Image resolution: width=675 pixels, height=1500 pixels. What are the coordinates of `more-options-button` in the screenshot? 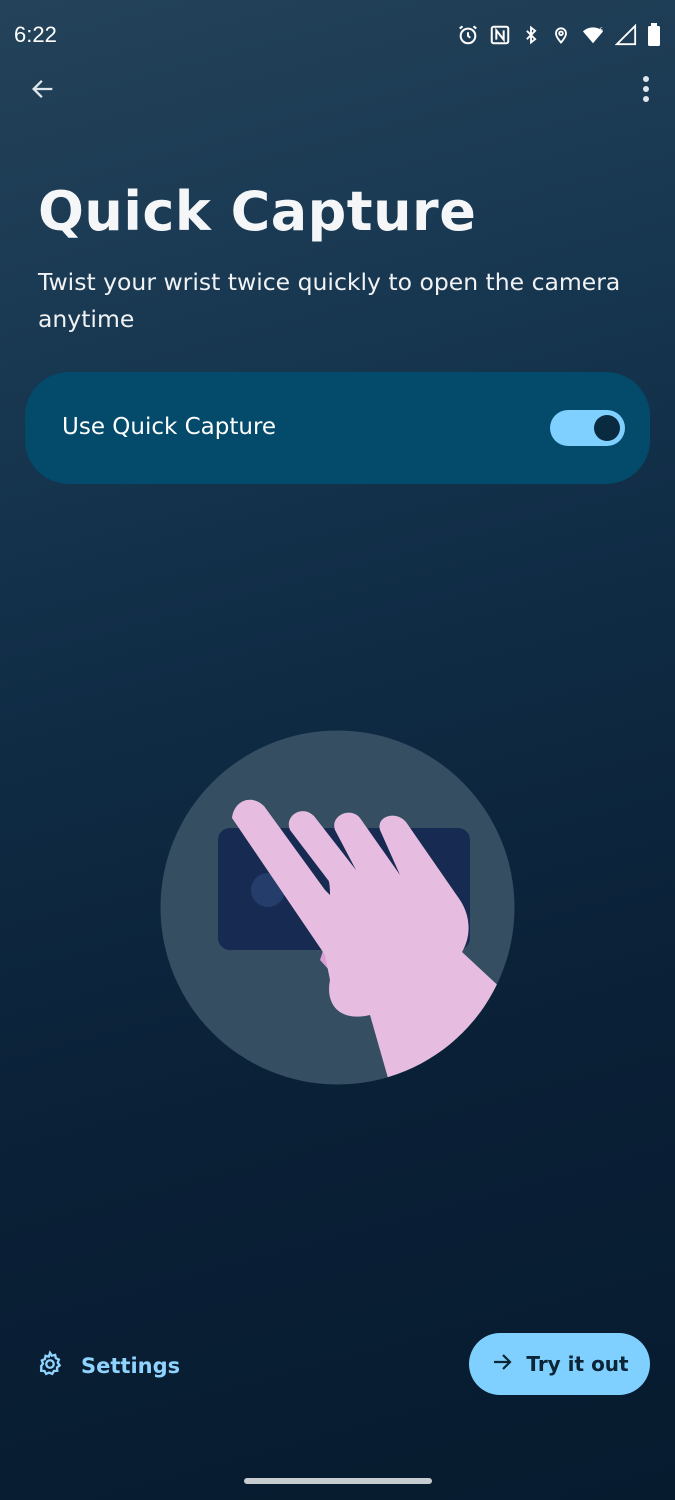 It's located at (646, 91).